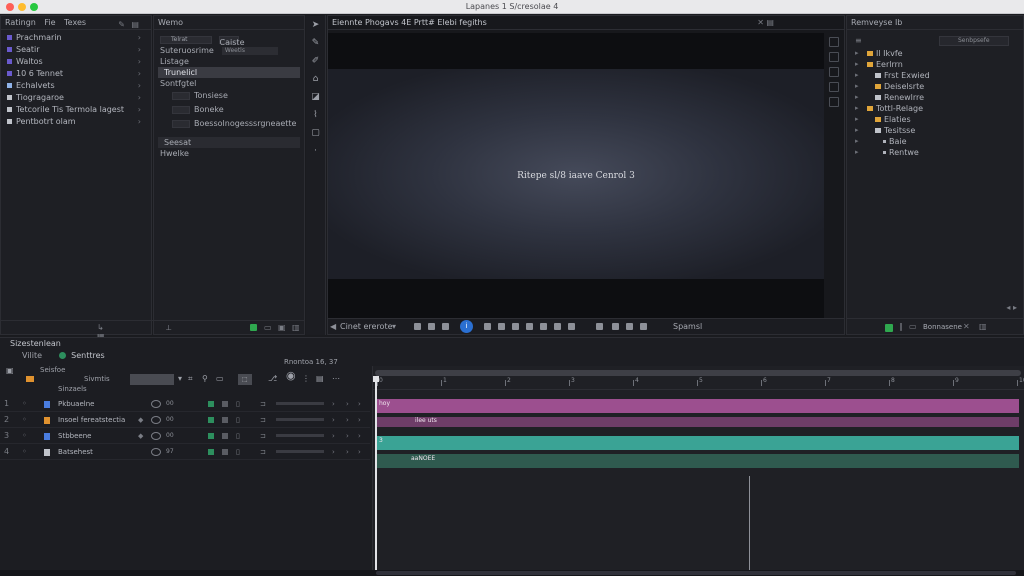 The image size is (1024, 576). Describe the element at coordinates (316, 151) in the screenshot. I see `hand-tool-icon: ·` at that location.